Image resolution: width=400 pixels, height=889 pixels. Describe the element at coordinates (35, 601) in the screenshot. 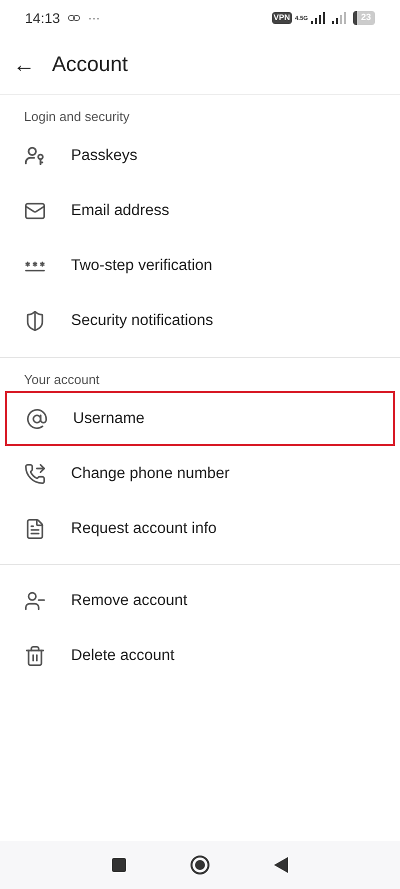

I see `person-minus-icon` at that location.